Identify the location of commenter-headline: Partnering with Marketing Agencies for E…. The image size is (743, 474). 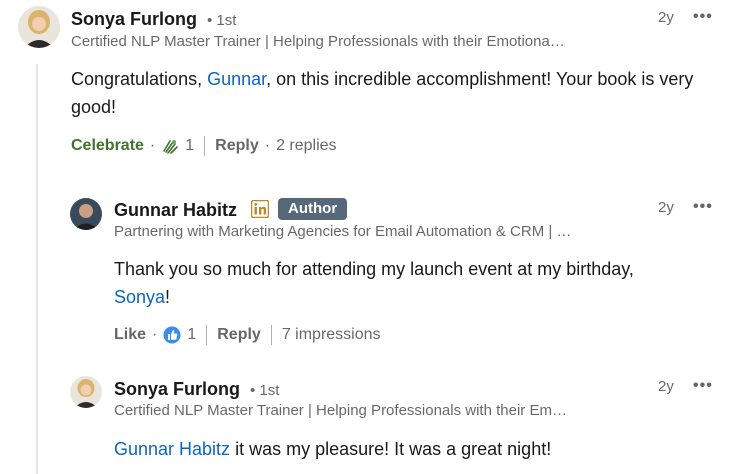
(343, 231).